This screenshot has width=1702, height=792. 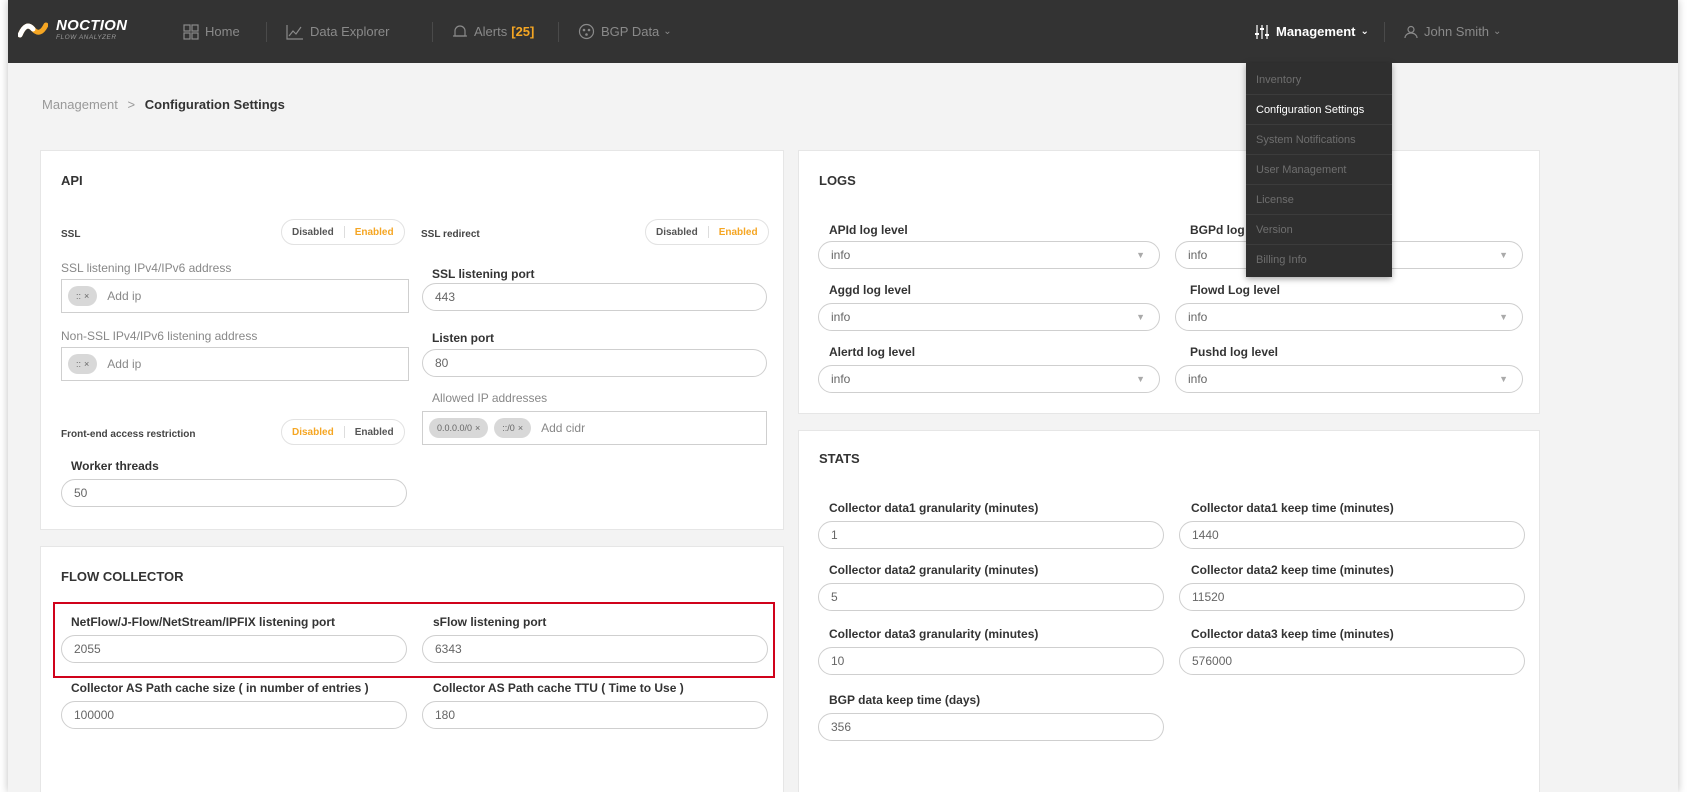 I want to click on ssl-listen-address-input: :: × Add ip, so click(x=235, y=296).